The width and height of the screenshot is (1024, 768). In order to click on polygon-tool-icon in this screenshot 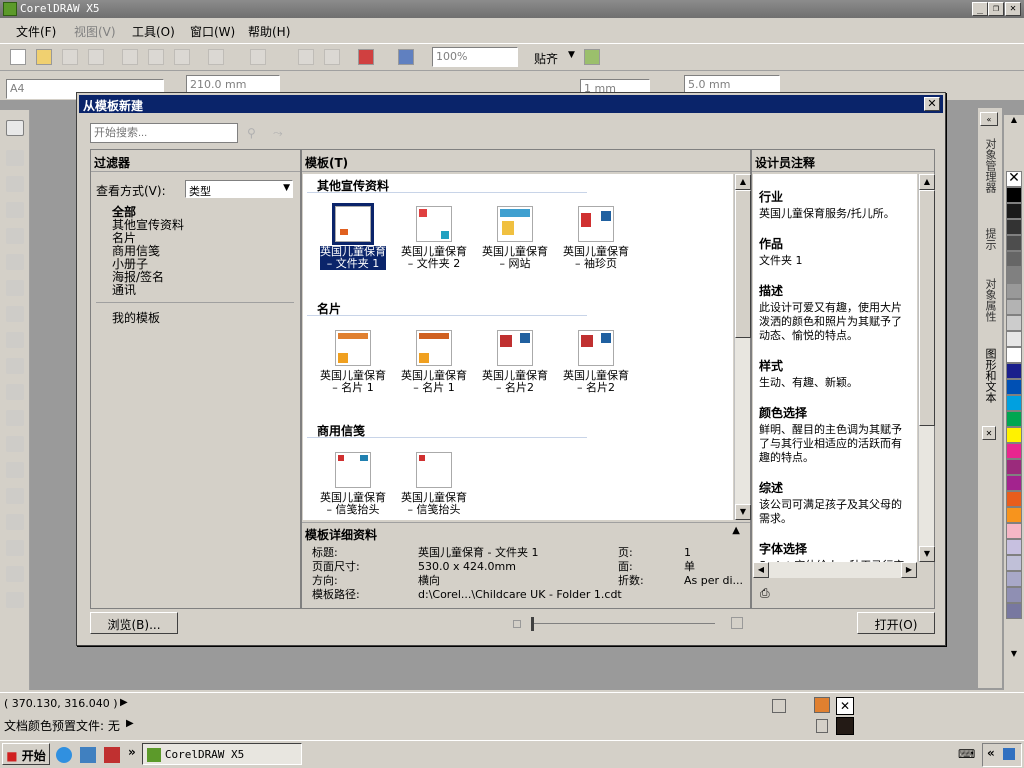, I will do `click(15, 340)`.